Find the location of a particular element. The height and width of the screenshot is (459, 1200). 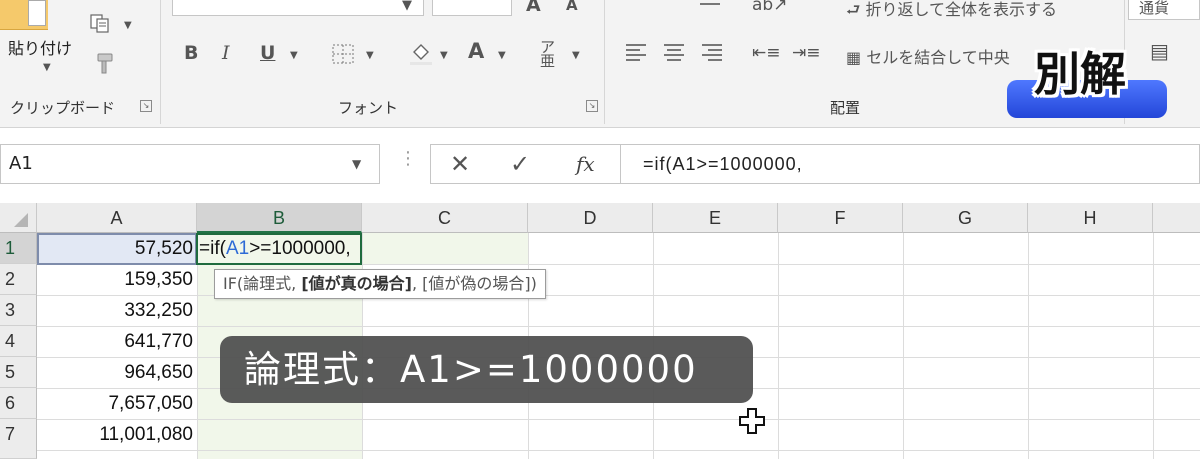

formula-cell-reference: A1 is located at coordinates (237, 248).